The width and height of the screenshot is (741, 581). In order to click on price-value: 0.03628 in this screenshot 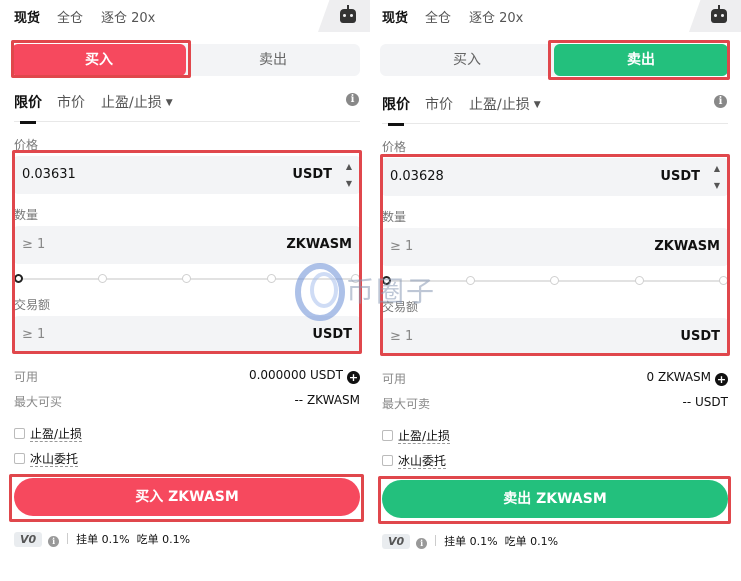, I will do `click(417, 176)`.